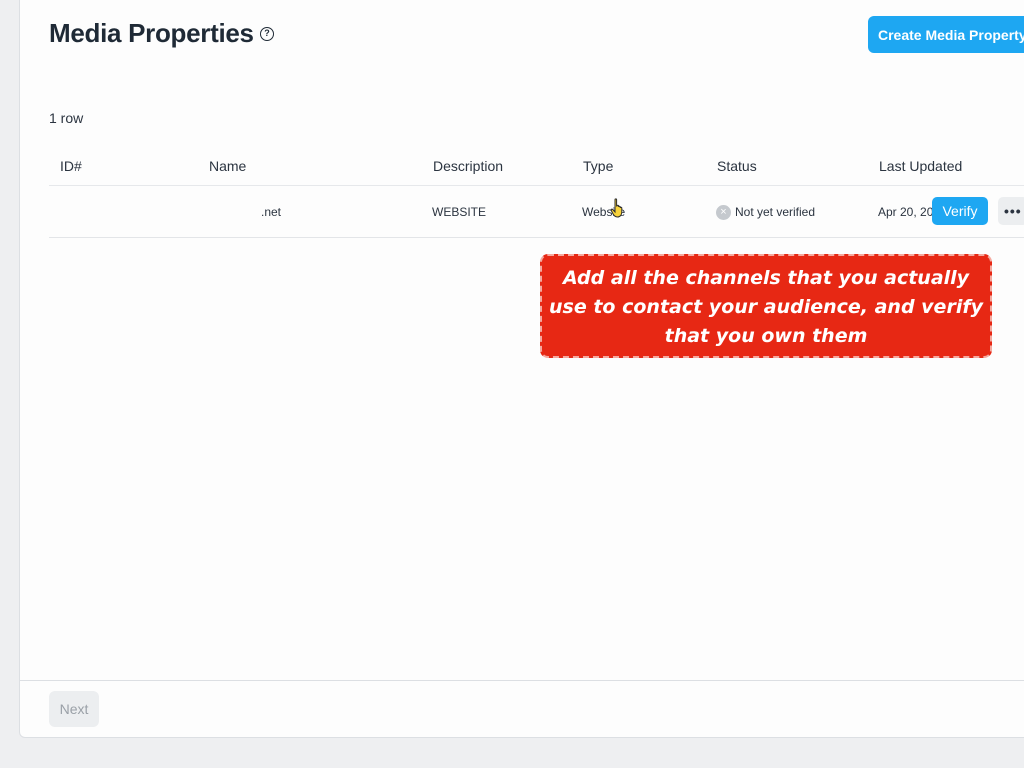 The width and height of the screenshot is (1024, 768). Describe the element at coordinates (960, 211) in the screenshot. I see `verify-button: Verify` at that location.